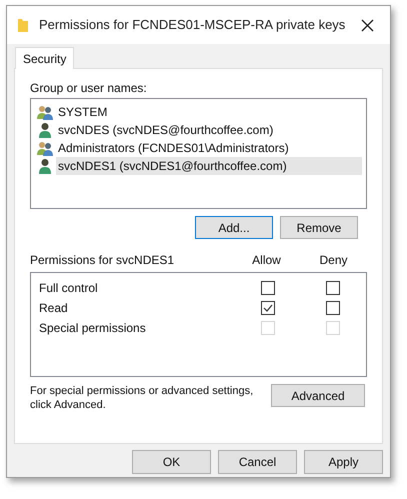 The width and height of the screenshot is (407, 499). Describe the element at coordinates (209, 130) in the screenshot. I see `list-item: svcNDES (svcNDES@fourthcoffee.com)` at that location.